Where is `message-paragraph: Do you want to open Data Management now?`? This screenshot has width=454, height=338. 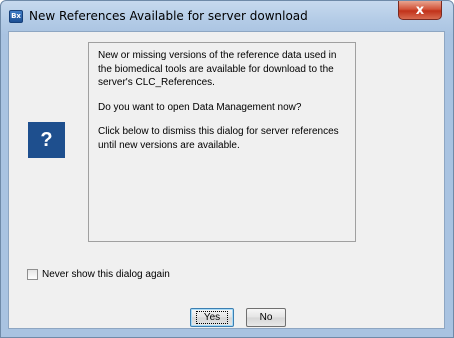 message-paragraph: Do you want to open Data Management now? is located at coordinates (200, 107).